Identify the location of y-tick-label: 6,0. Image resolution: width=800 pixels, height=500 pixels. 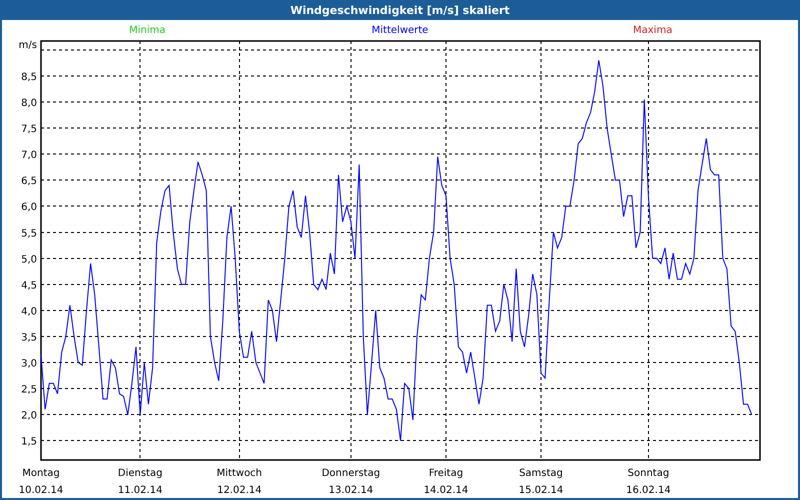
(29, 208).